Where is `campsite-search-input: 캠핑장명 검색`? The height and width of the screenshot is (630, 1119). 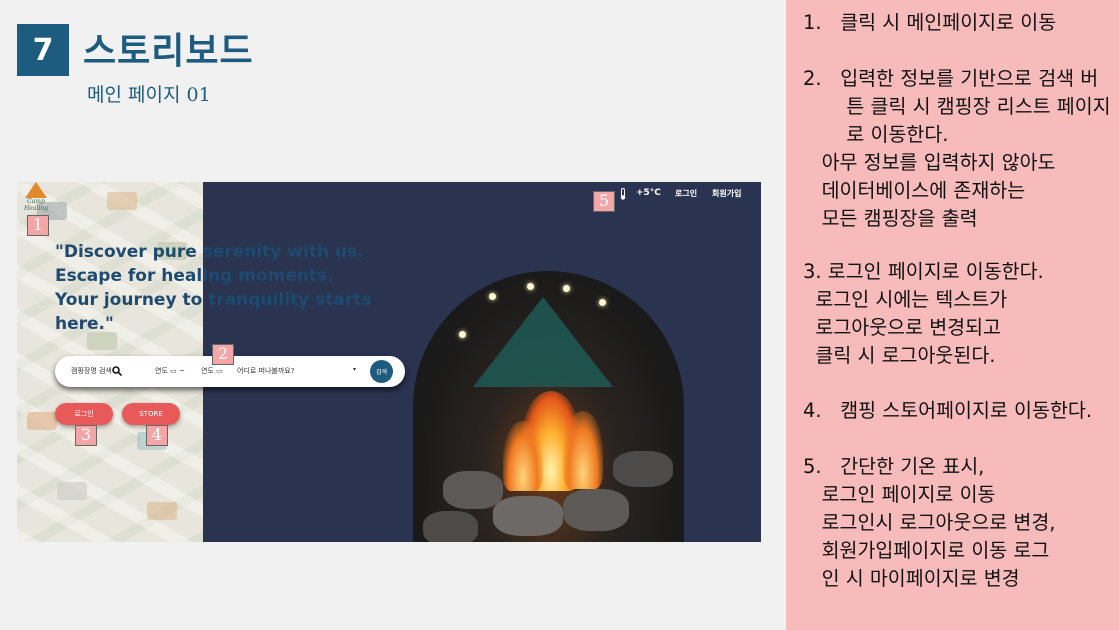
campsite-search-input: 캠핑장명 검색 is located at coordinates (91, 371).